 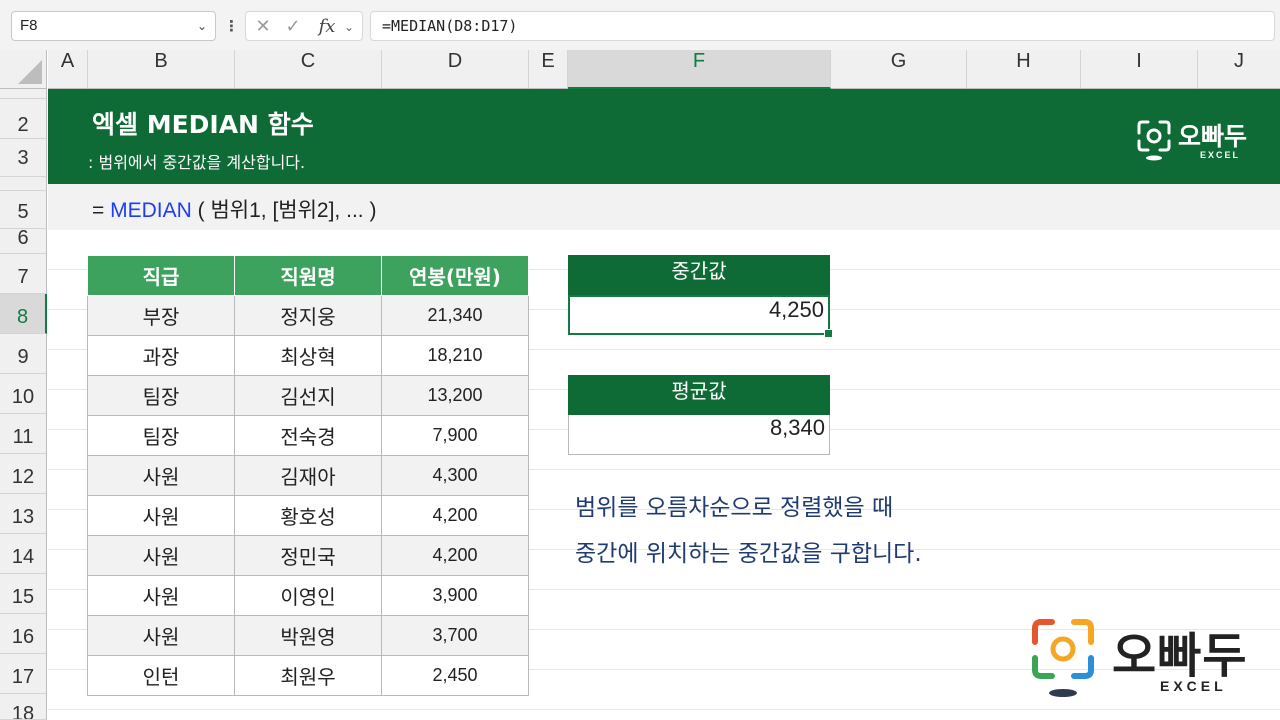 I want to click on cell-name: 황호성, so click(x=308, y=515).